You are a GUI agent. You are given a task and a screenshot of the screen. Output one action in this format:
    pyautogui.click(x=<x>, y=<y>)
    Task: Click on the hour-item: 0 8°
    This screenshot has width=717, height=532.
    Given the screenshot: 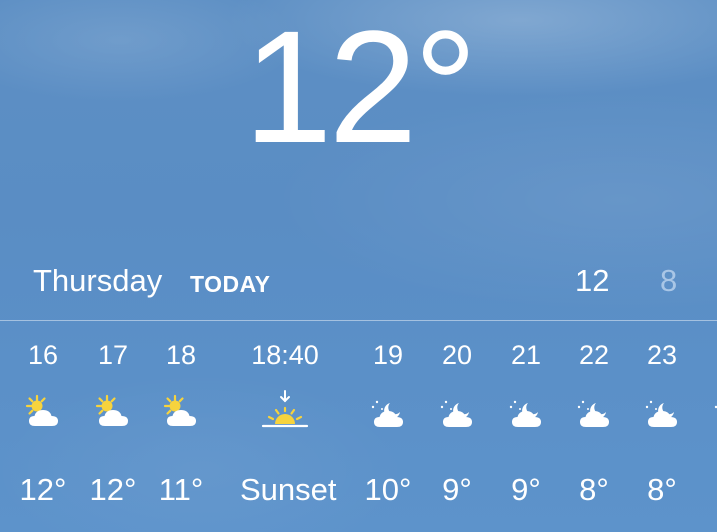 What is the action you would take?
    pyautogui.click(x=701, y=426)
    